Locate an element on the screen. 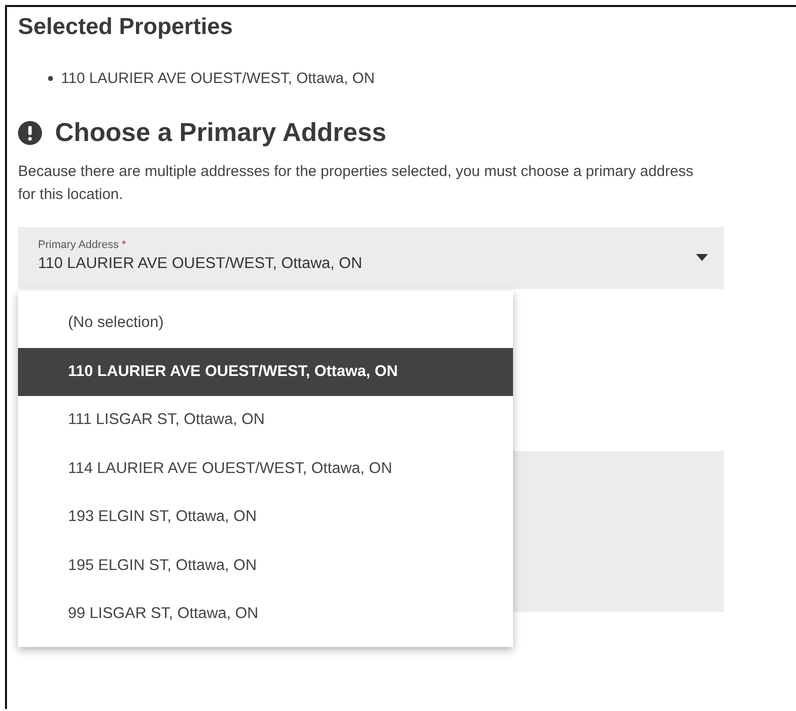 The image size is (796, 711). property-address: 110 LAURIER AVE OUEST/WEST, Ottawa, ON is located at coordinates (218, 78).